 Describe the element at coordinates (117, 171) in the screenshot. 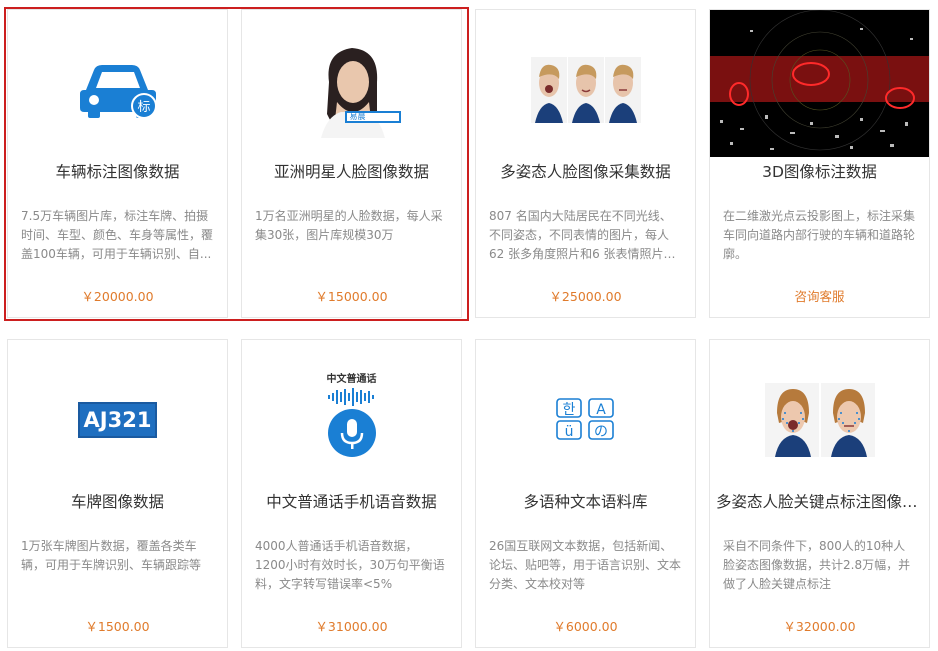

I see `product-title: 车辆标注图像数据` at that location.